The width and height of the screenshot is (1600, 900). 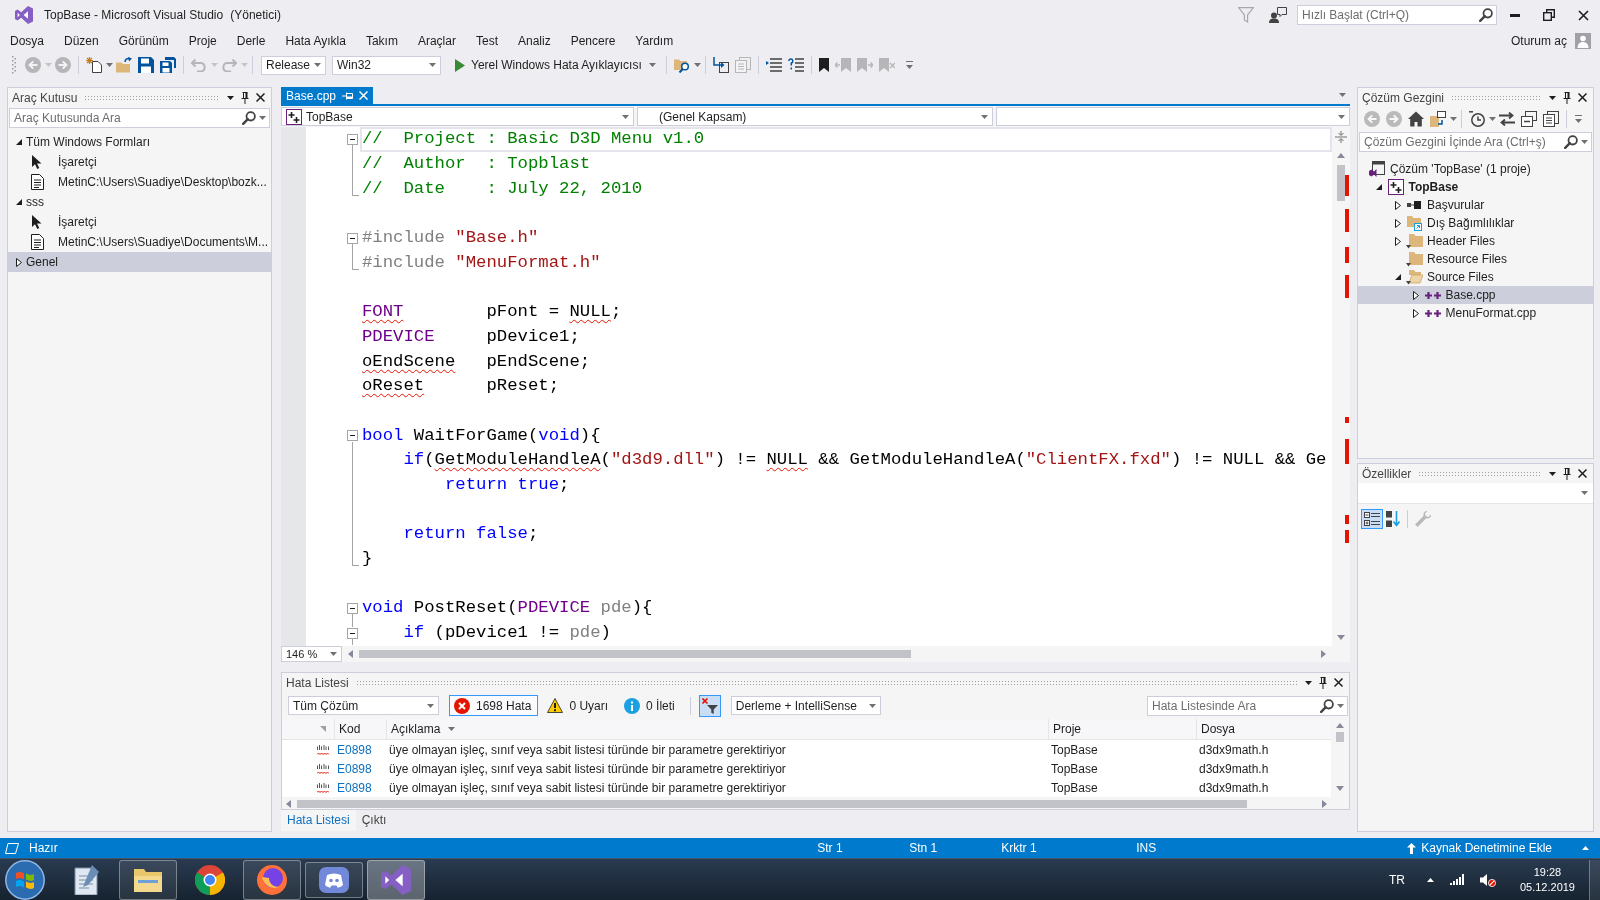 What do you see at coordinates (1340, 758) in the screenshot?
I see `vertical-scrollbar` at bounding box center [1340, 758].